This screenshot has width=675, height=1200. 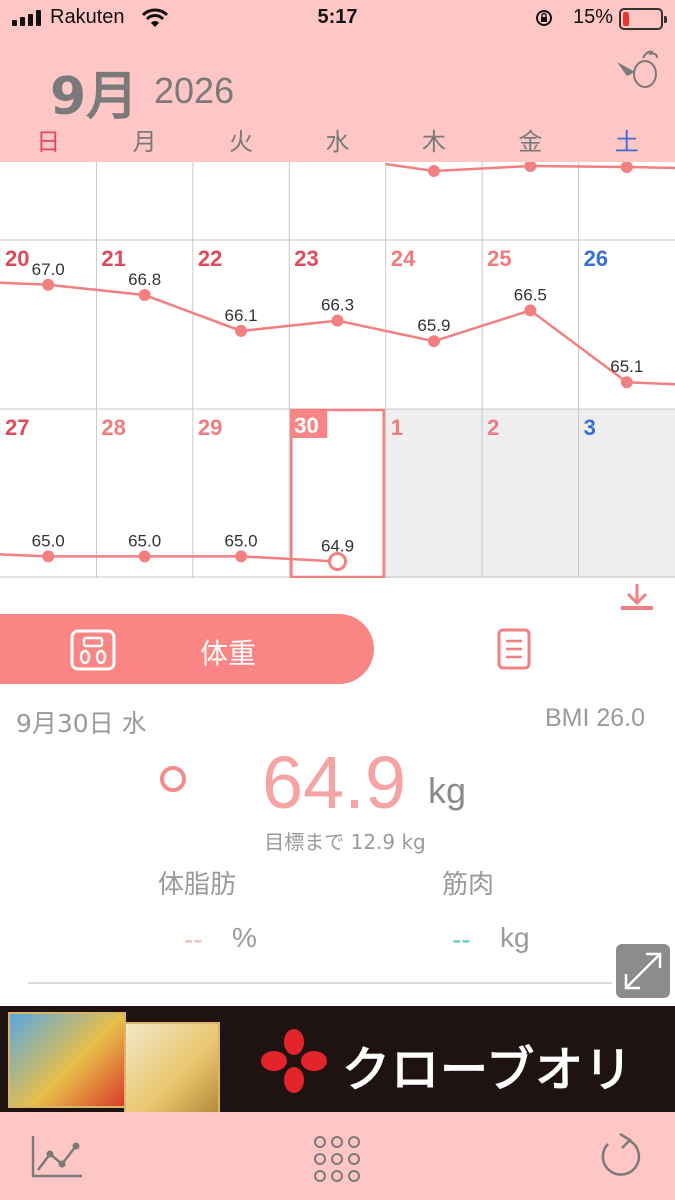 What do you see at coordinates (194, 90) in the screenshot?
I see `year-label: 2026` at bounding box center [194, 90].